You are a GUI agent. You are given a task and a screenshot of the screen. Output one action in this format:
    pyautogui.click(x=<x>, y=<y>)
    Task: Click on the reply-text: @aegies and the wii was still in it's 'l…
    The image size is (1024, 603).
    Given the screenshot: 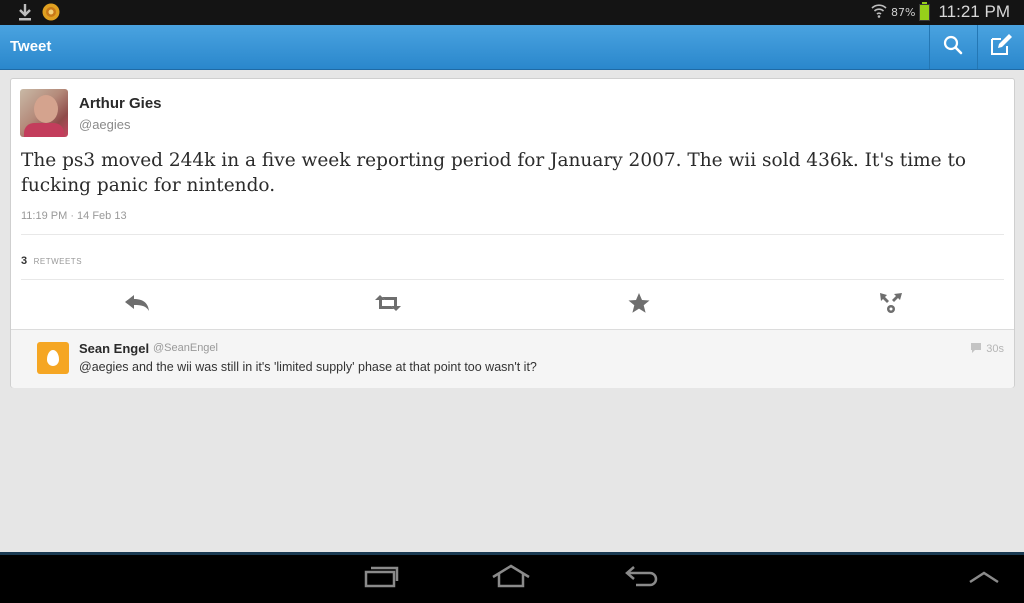 What is the action you would take?
    pyautogui.click(x=308, y=367)
    